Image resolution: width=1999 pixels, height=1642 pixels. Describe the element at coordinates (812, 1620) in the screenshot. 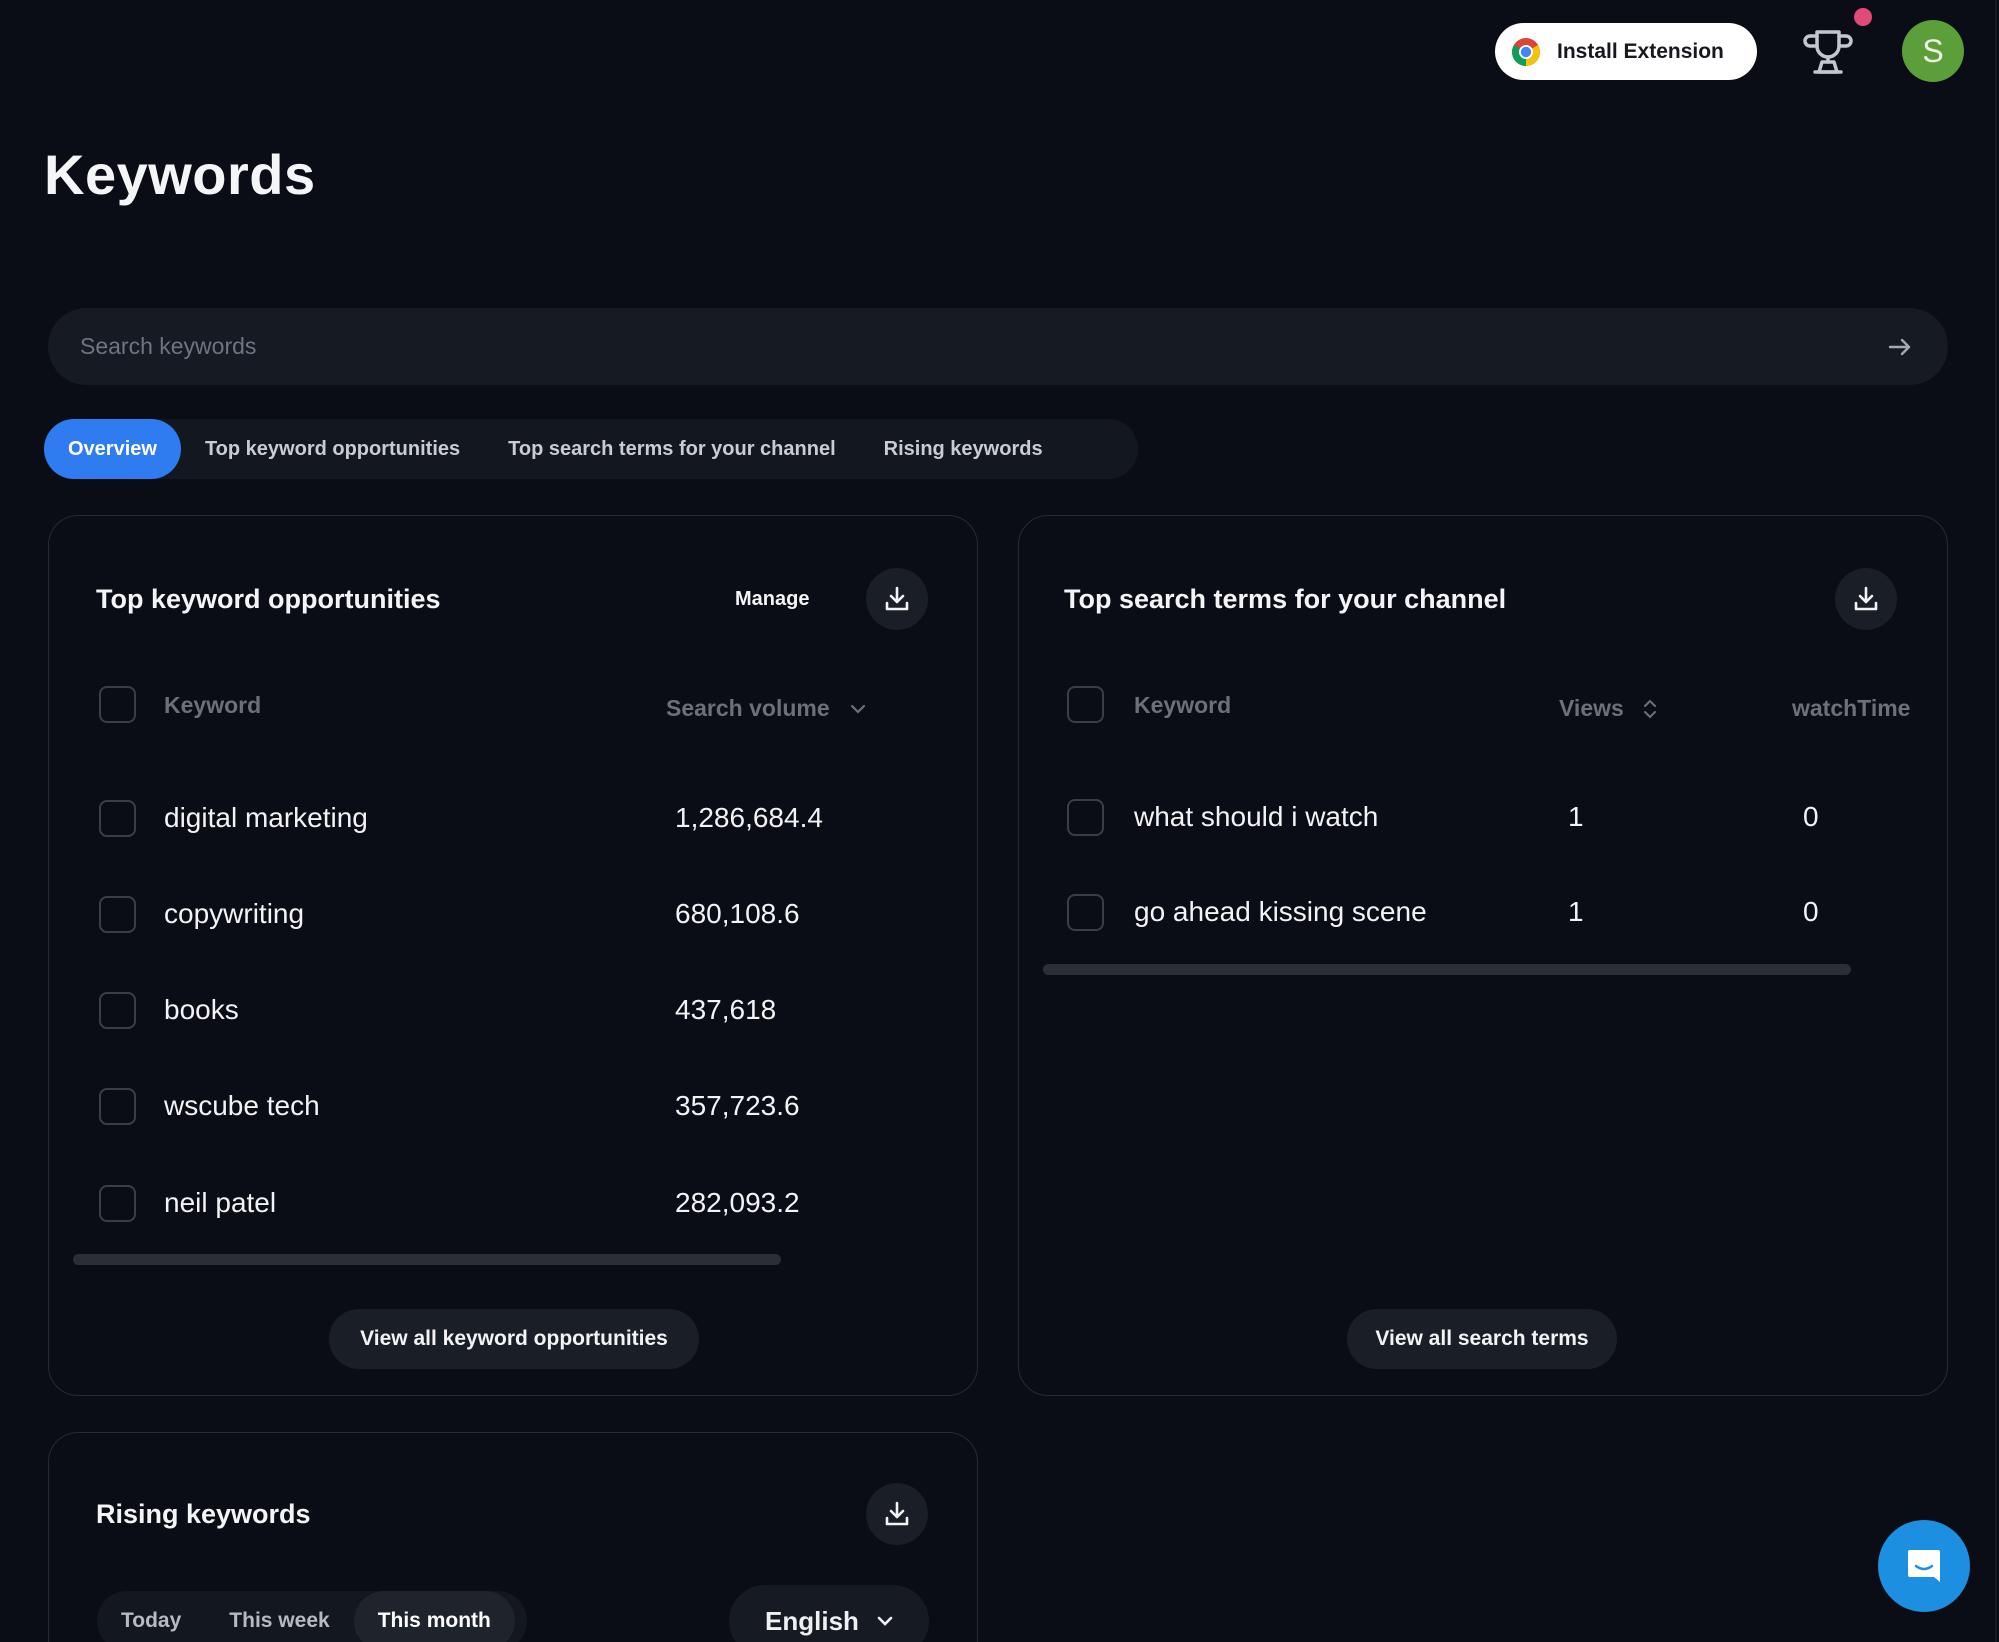

I see `language-value: English` at that location.